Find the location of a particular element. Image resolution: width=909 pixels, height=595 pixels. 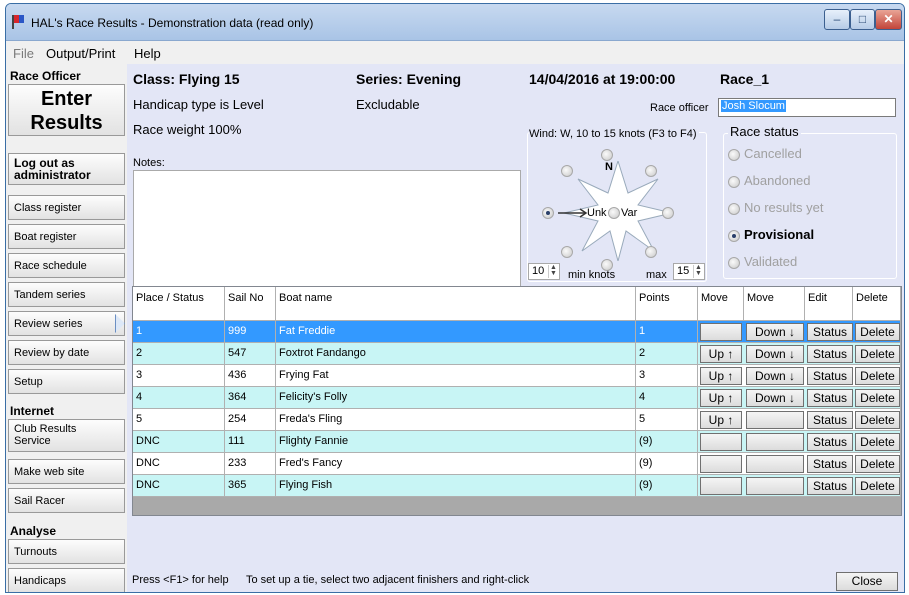

excludable-label: Excludable is located at coordinates (388, 104).